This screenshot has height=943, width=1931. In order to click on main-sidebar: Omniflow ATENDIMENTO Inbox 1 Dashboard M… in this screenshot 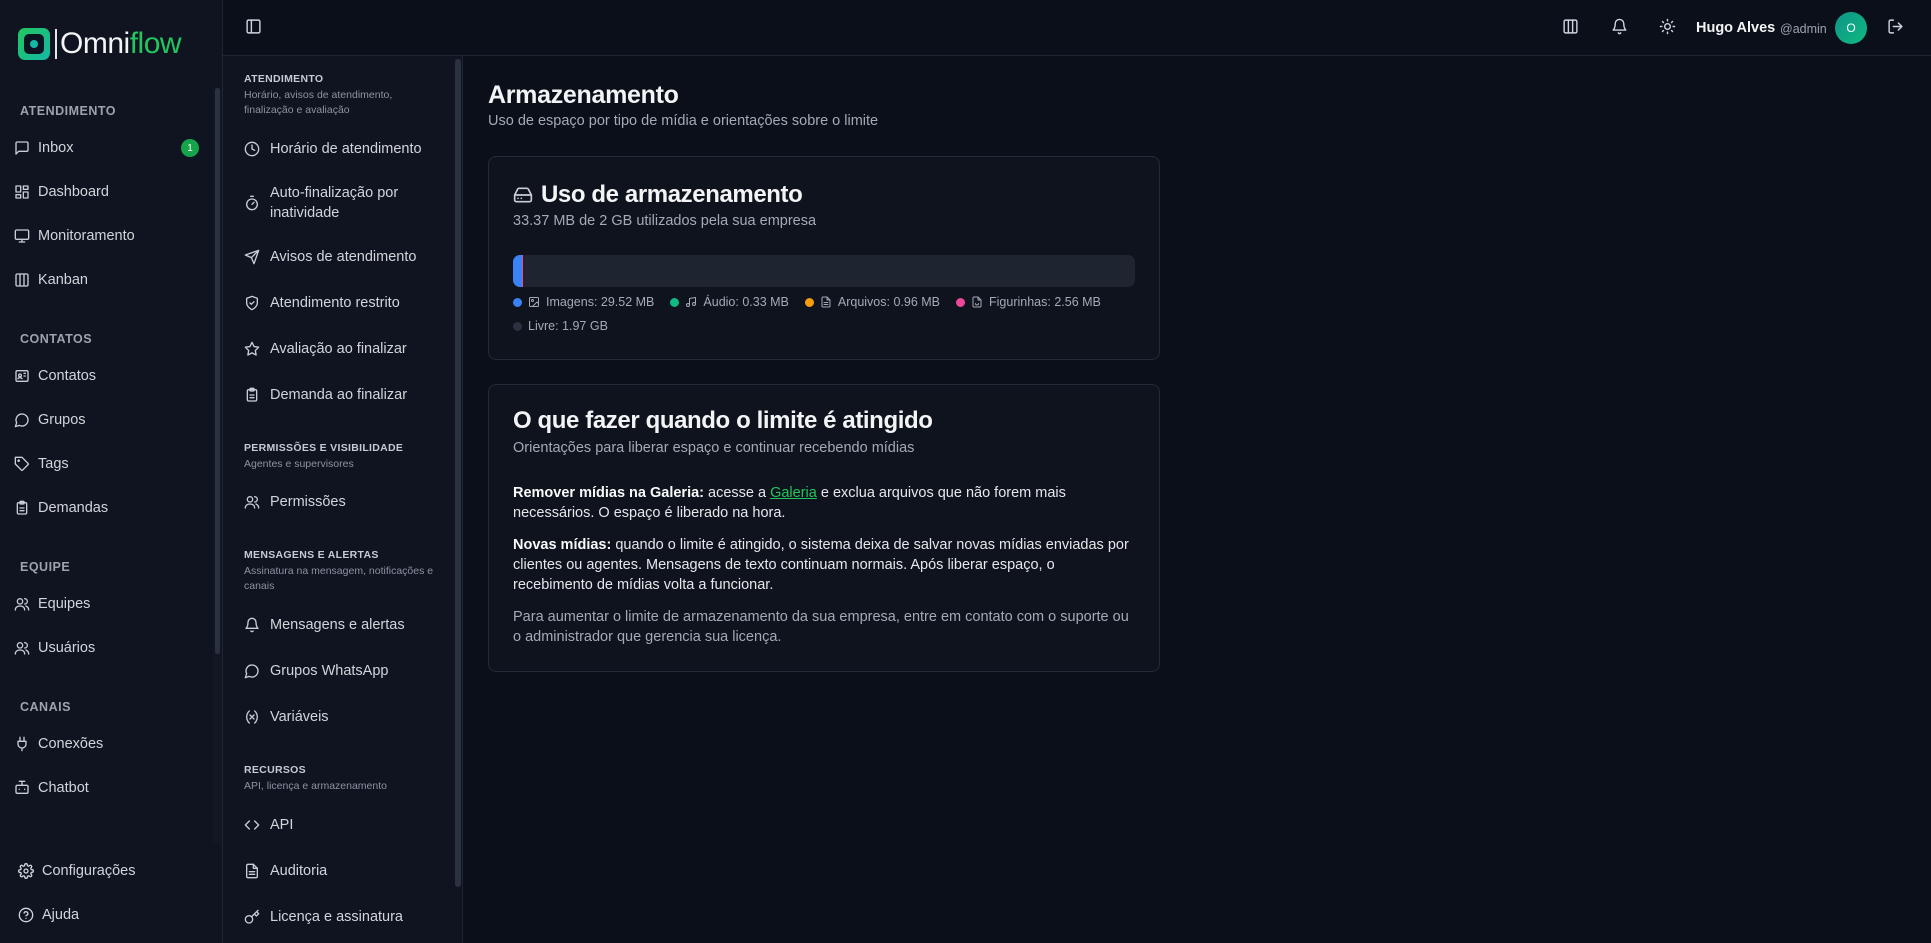, I will do `click(111, 471)`.